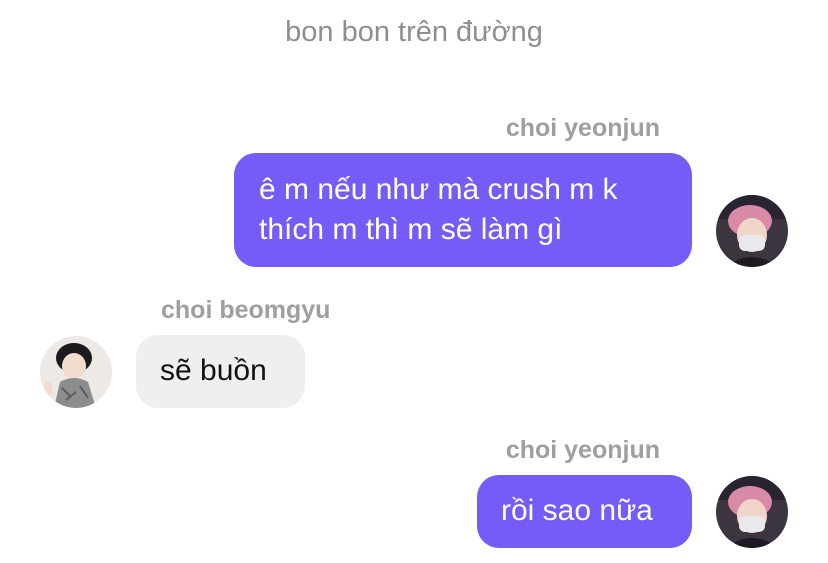  Describe the element at coordinates (414, 32) in the screenshot. I see `chat-title: bon bon trên đường` at that location.